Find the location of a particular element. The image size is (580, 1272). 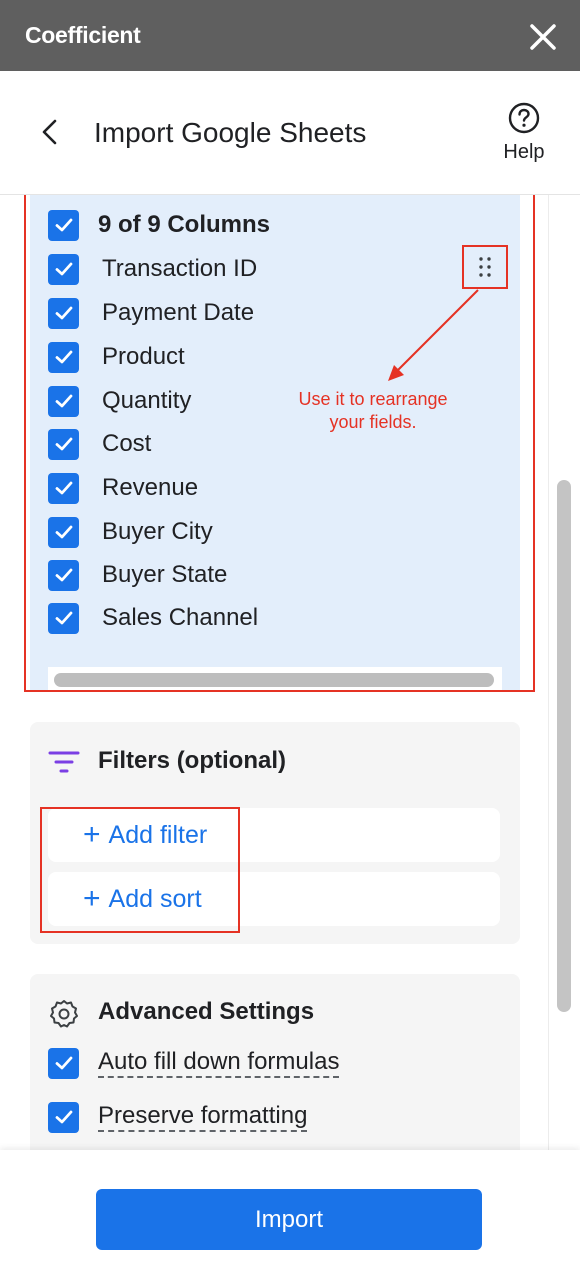

auto-fill-checkbox is located at coordinates (63, 1063).